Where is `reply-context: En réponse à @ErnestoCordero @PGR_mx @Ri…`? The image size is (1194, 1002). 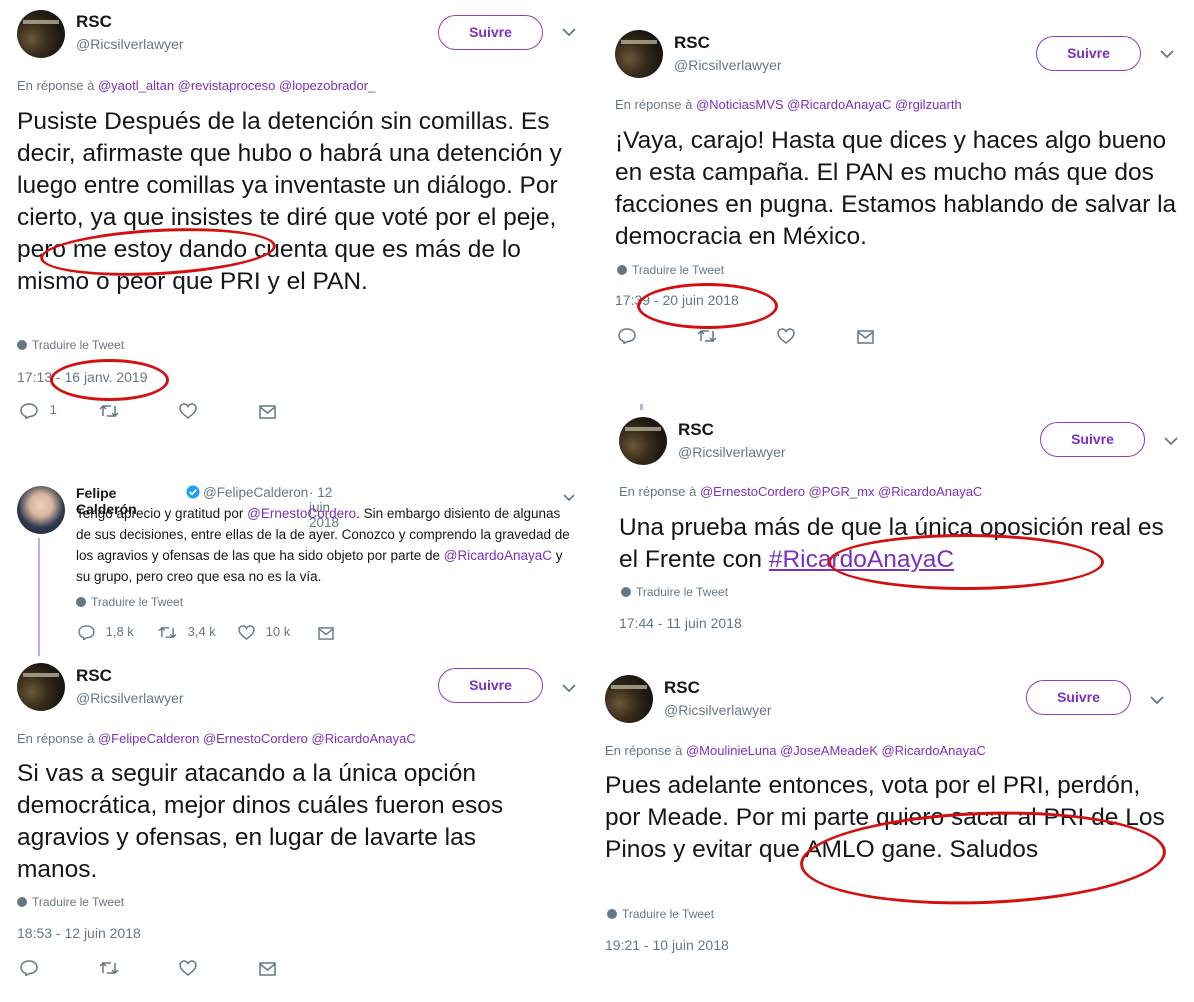
reply-context: En réponse à @ErnestoCordero @PGR_mx @Ri… is located at coordinates (800, 491).